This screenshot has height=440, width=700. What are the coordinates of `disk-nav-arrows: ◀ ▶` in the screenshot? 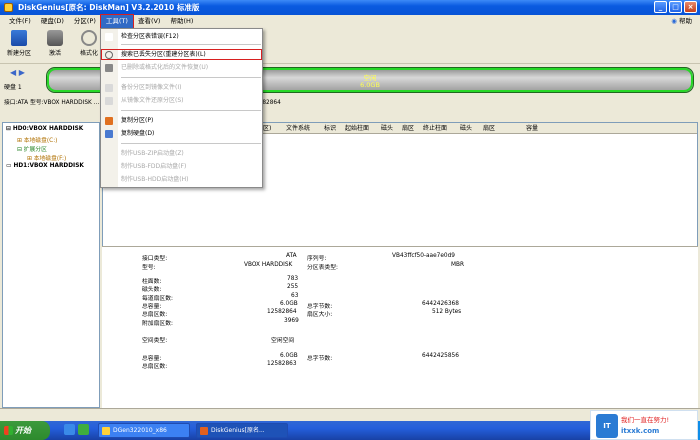 It's located at (17, 72).